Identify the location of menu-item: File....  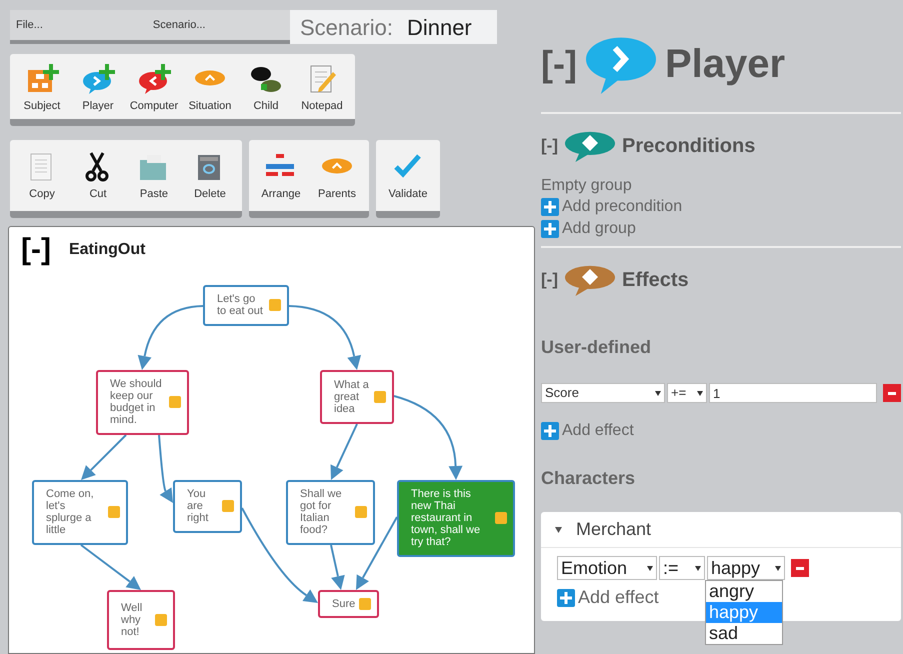
(29, 25).